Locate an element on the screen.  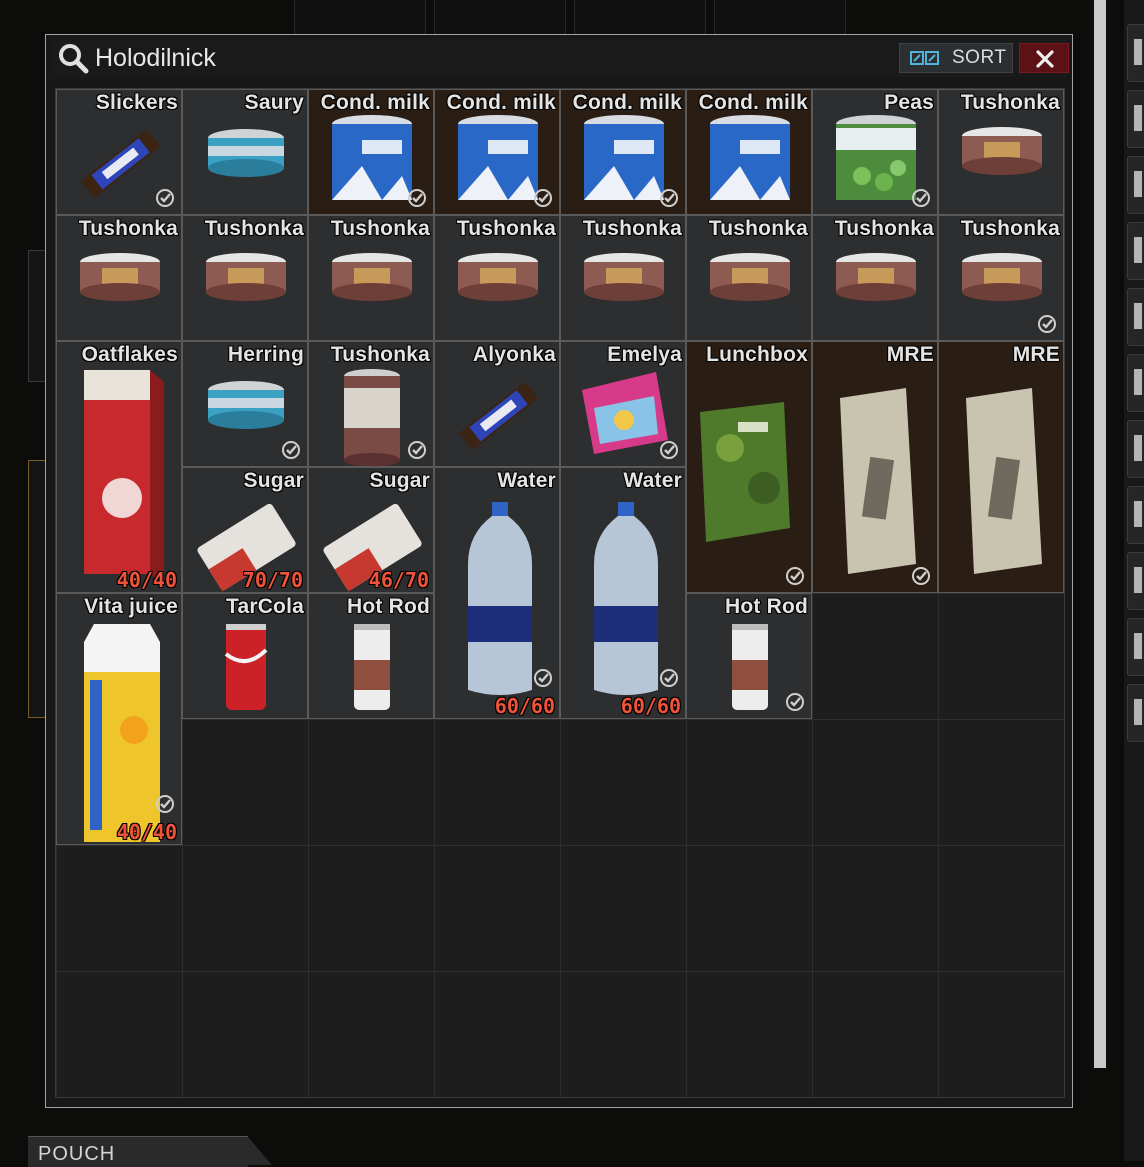
sort-button: SORT is located at coordinates (956, 58).